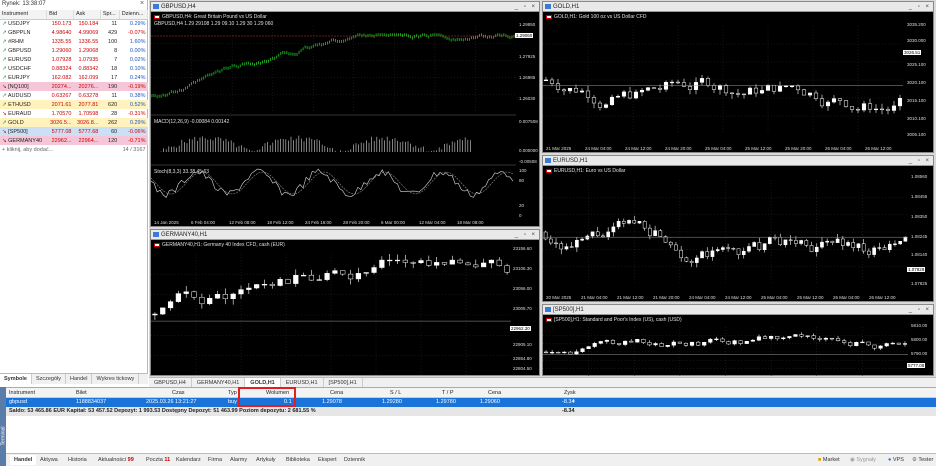 Image resolution: width=936 pixels, height=466 pixels. What do you see at coordinates (896, 460) in the screenshot?
I see `vps-button: ● VPS` at bounding box center [896, 460].